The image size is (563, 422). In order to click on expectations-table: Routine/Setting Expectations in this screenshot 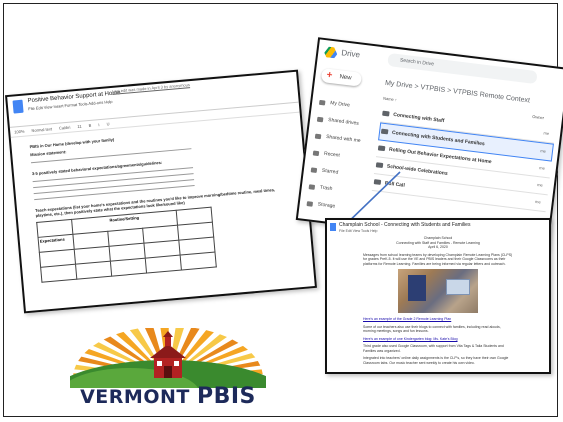, I will do `click(126, 245)`.